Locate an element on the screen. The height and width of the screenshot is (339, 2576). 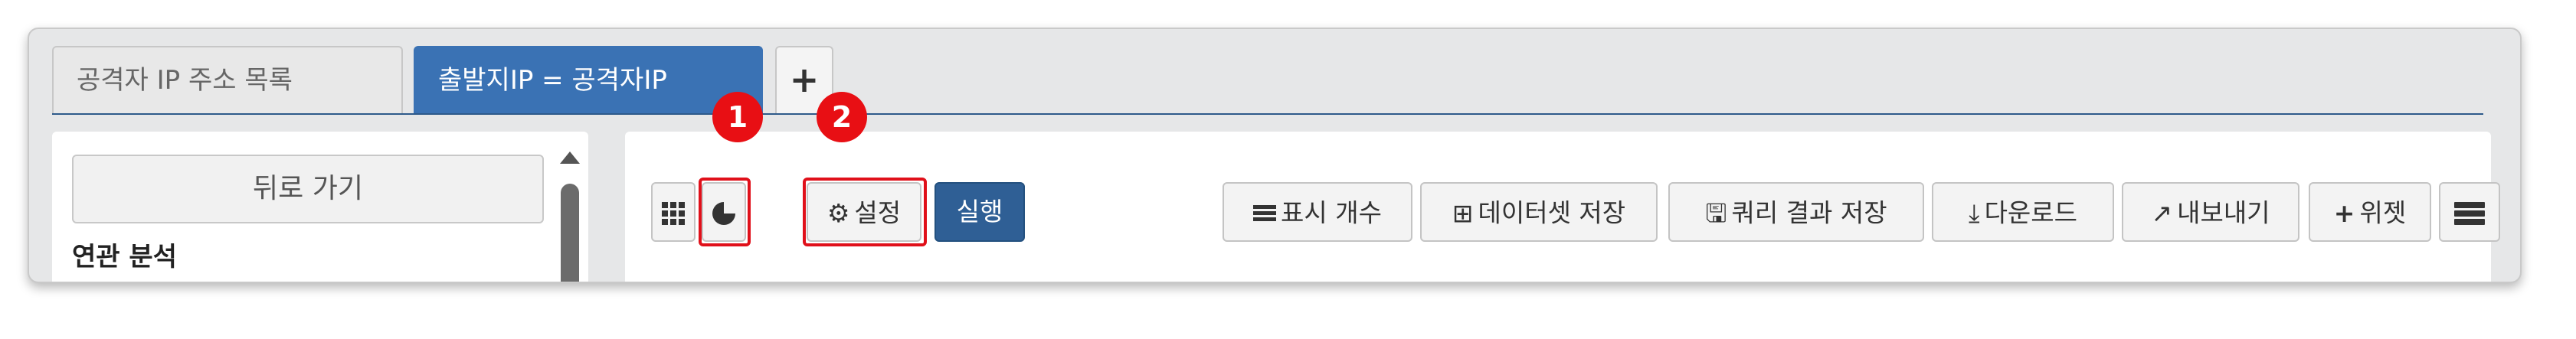
export-label: 내보내기 is located at coordinates (2223, 213).